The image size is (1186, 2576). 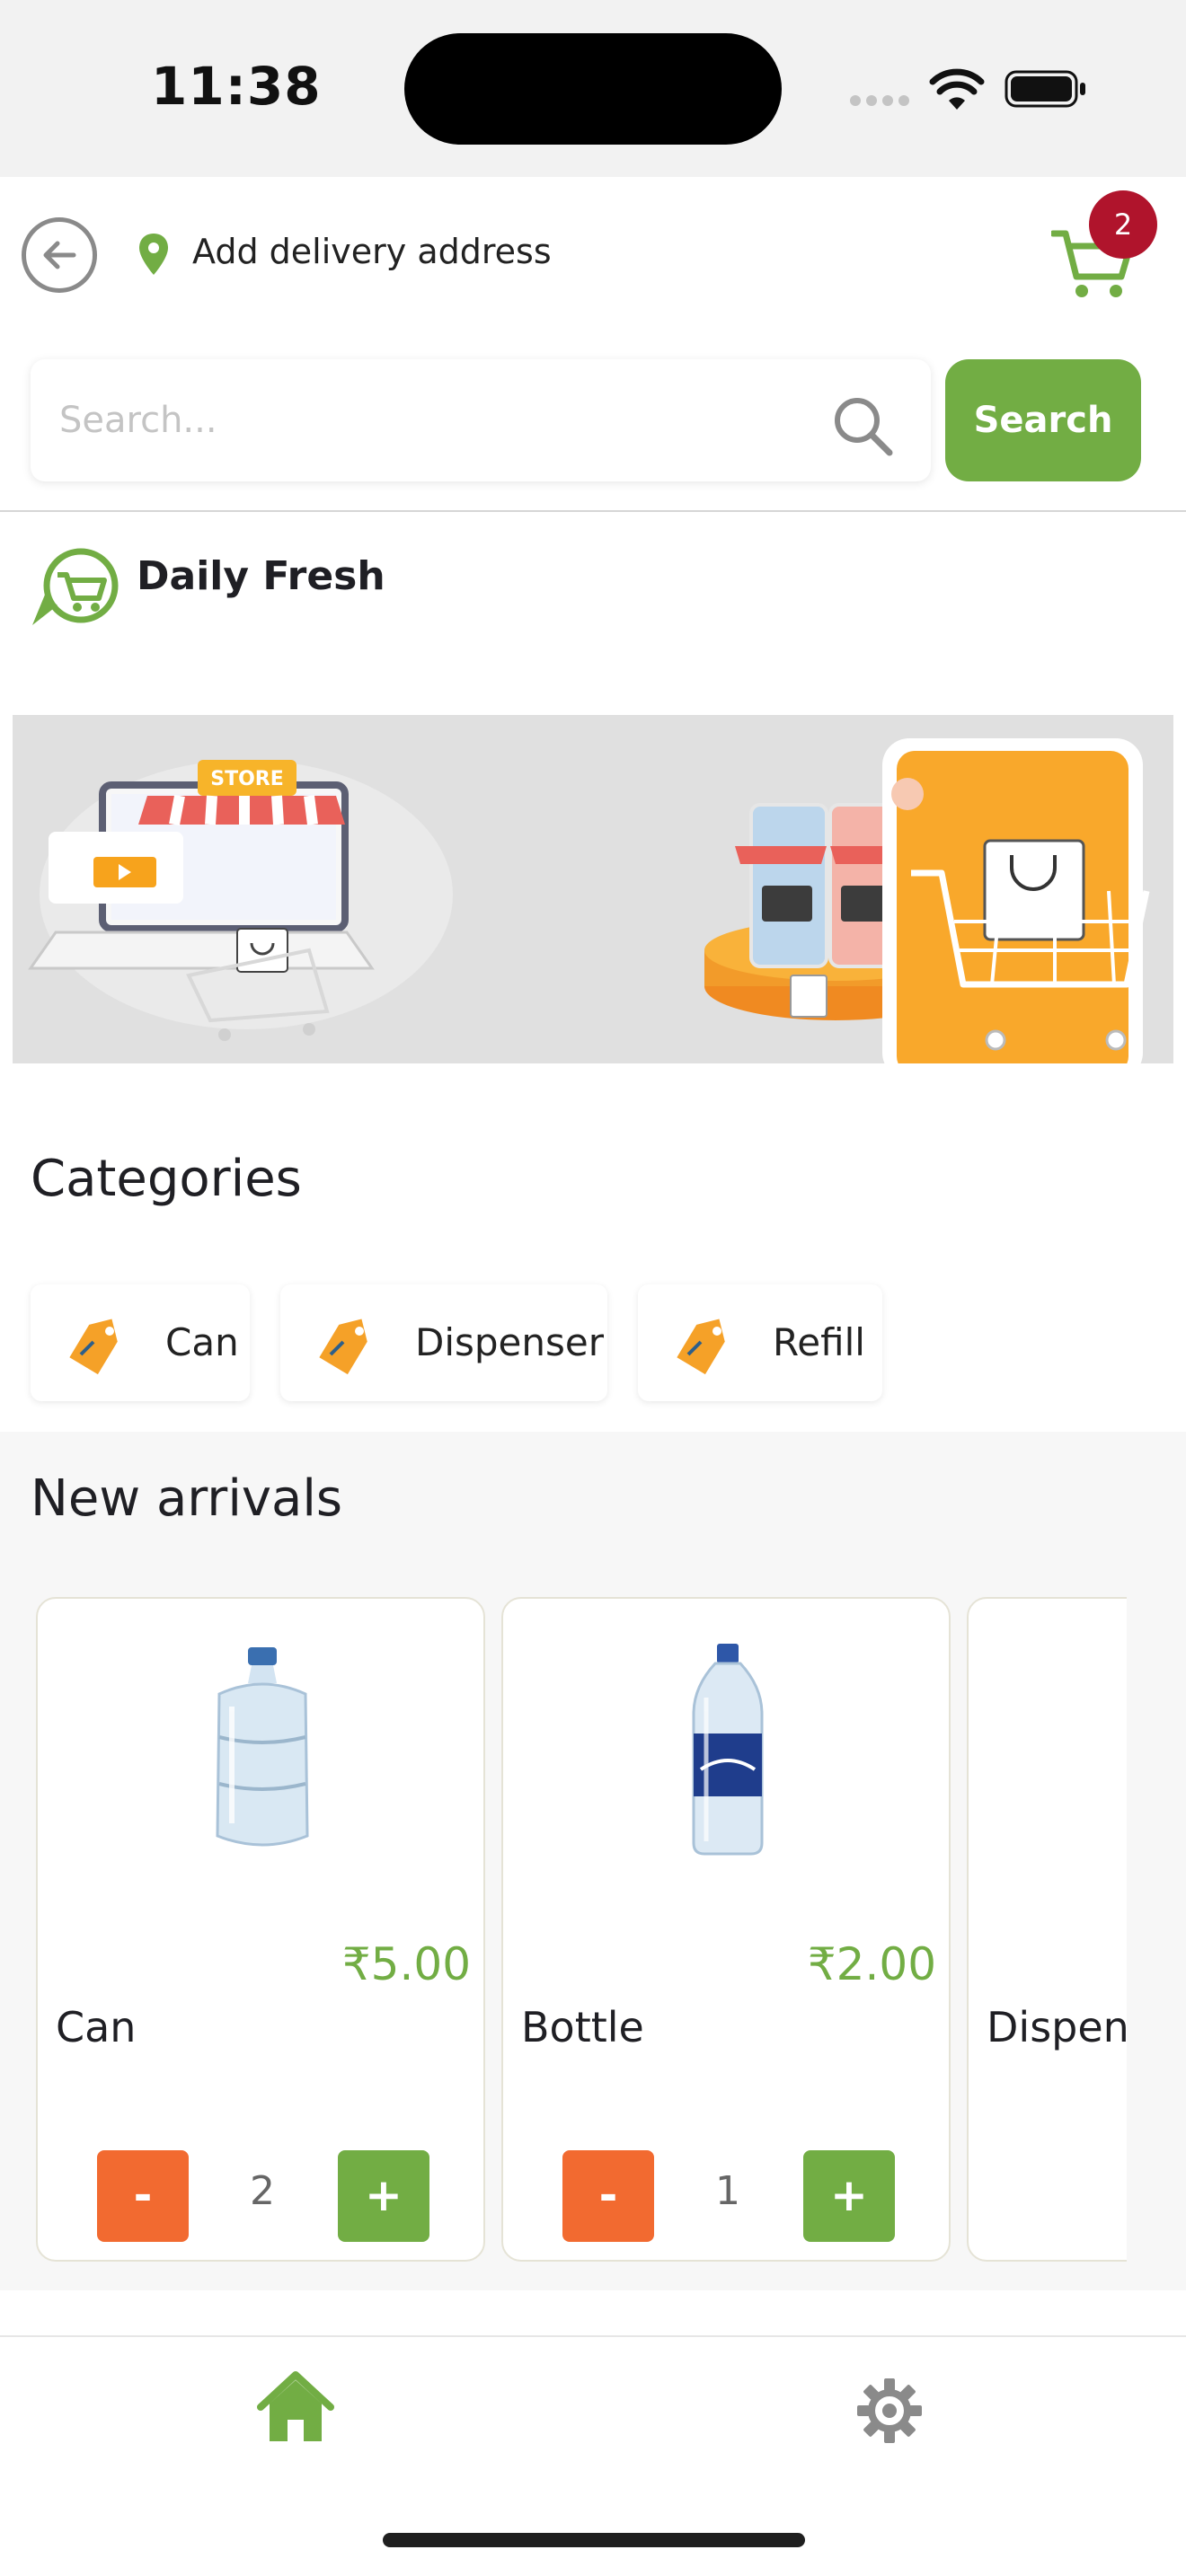 I want to click on wifi-icon, so click(x=957, y=89).